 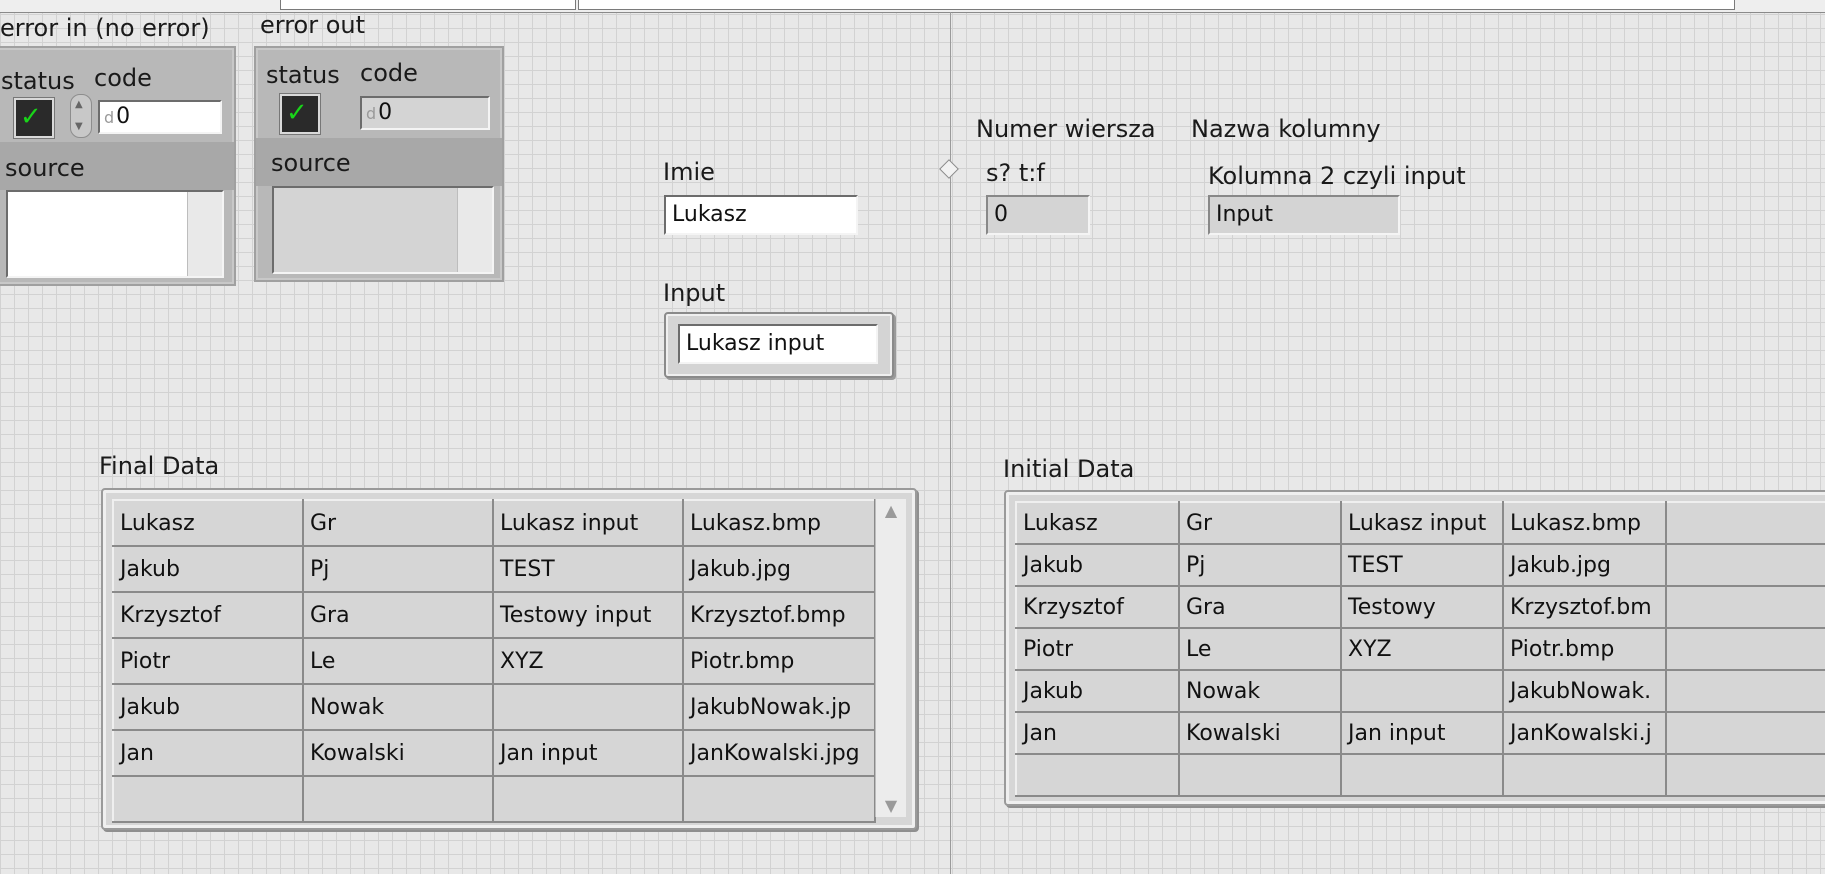 I want to click on error-in-source-field, so click(x=115, y=234).